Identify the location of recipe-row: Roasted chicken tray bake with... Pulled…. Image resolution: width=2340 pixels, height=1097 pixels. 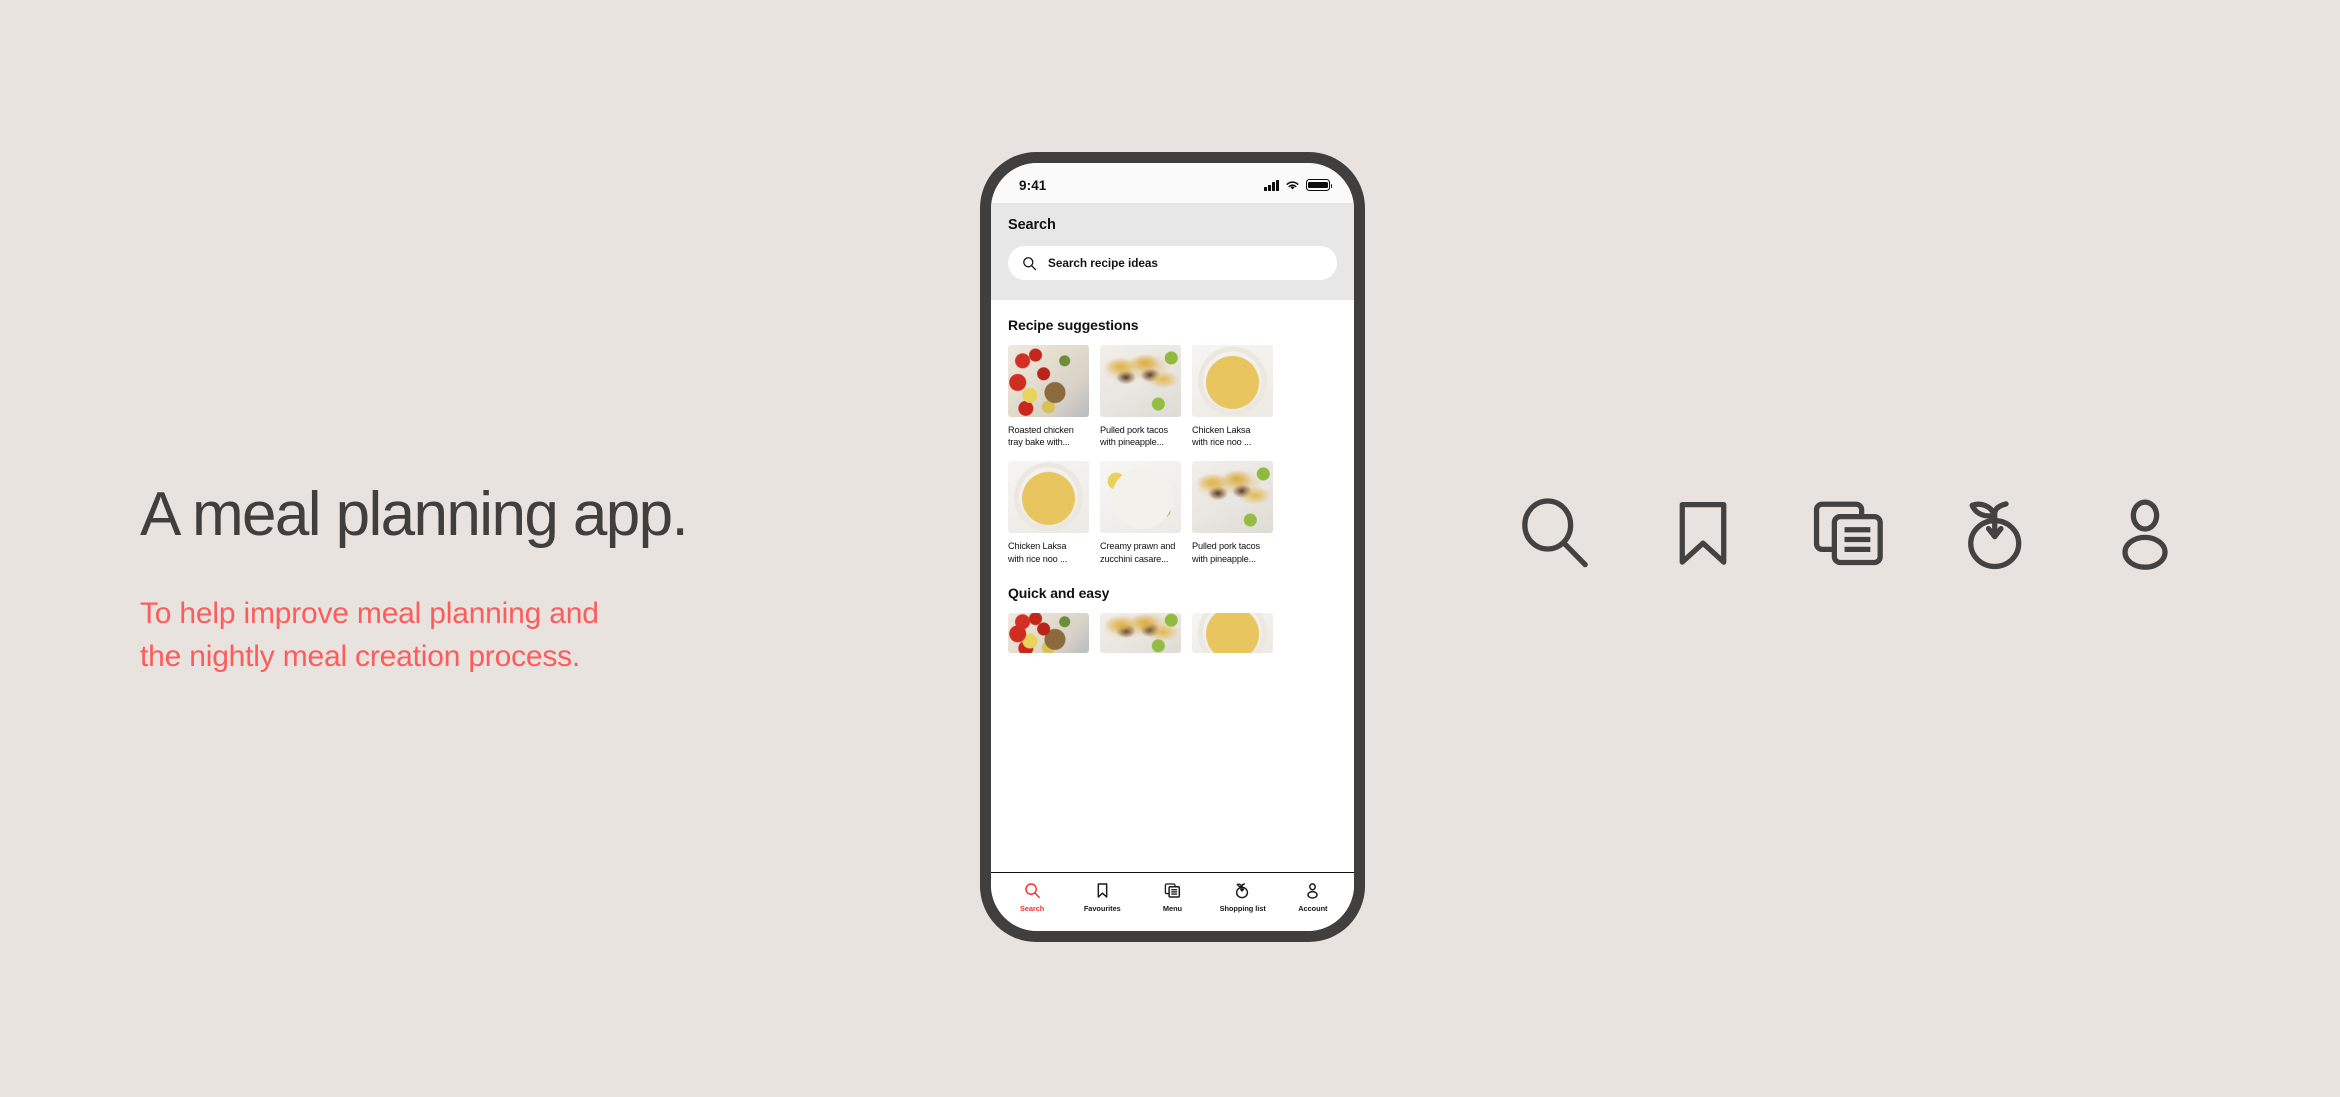
(1181, 396).